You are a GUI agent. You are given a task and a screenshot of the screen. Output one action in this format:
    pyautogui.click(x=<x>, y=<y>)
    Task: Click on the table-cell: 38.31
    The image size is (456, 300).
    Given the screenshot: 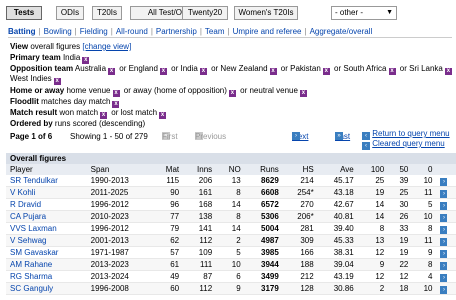 What is the action you would take?
    pyautogui.click(x=337, y=252)
    